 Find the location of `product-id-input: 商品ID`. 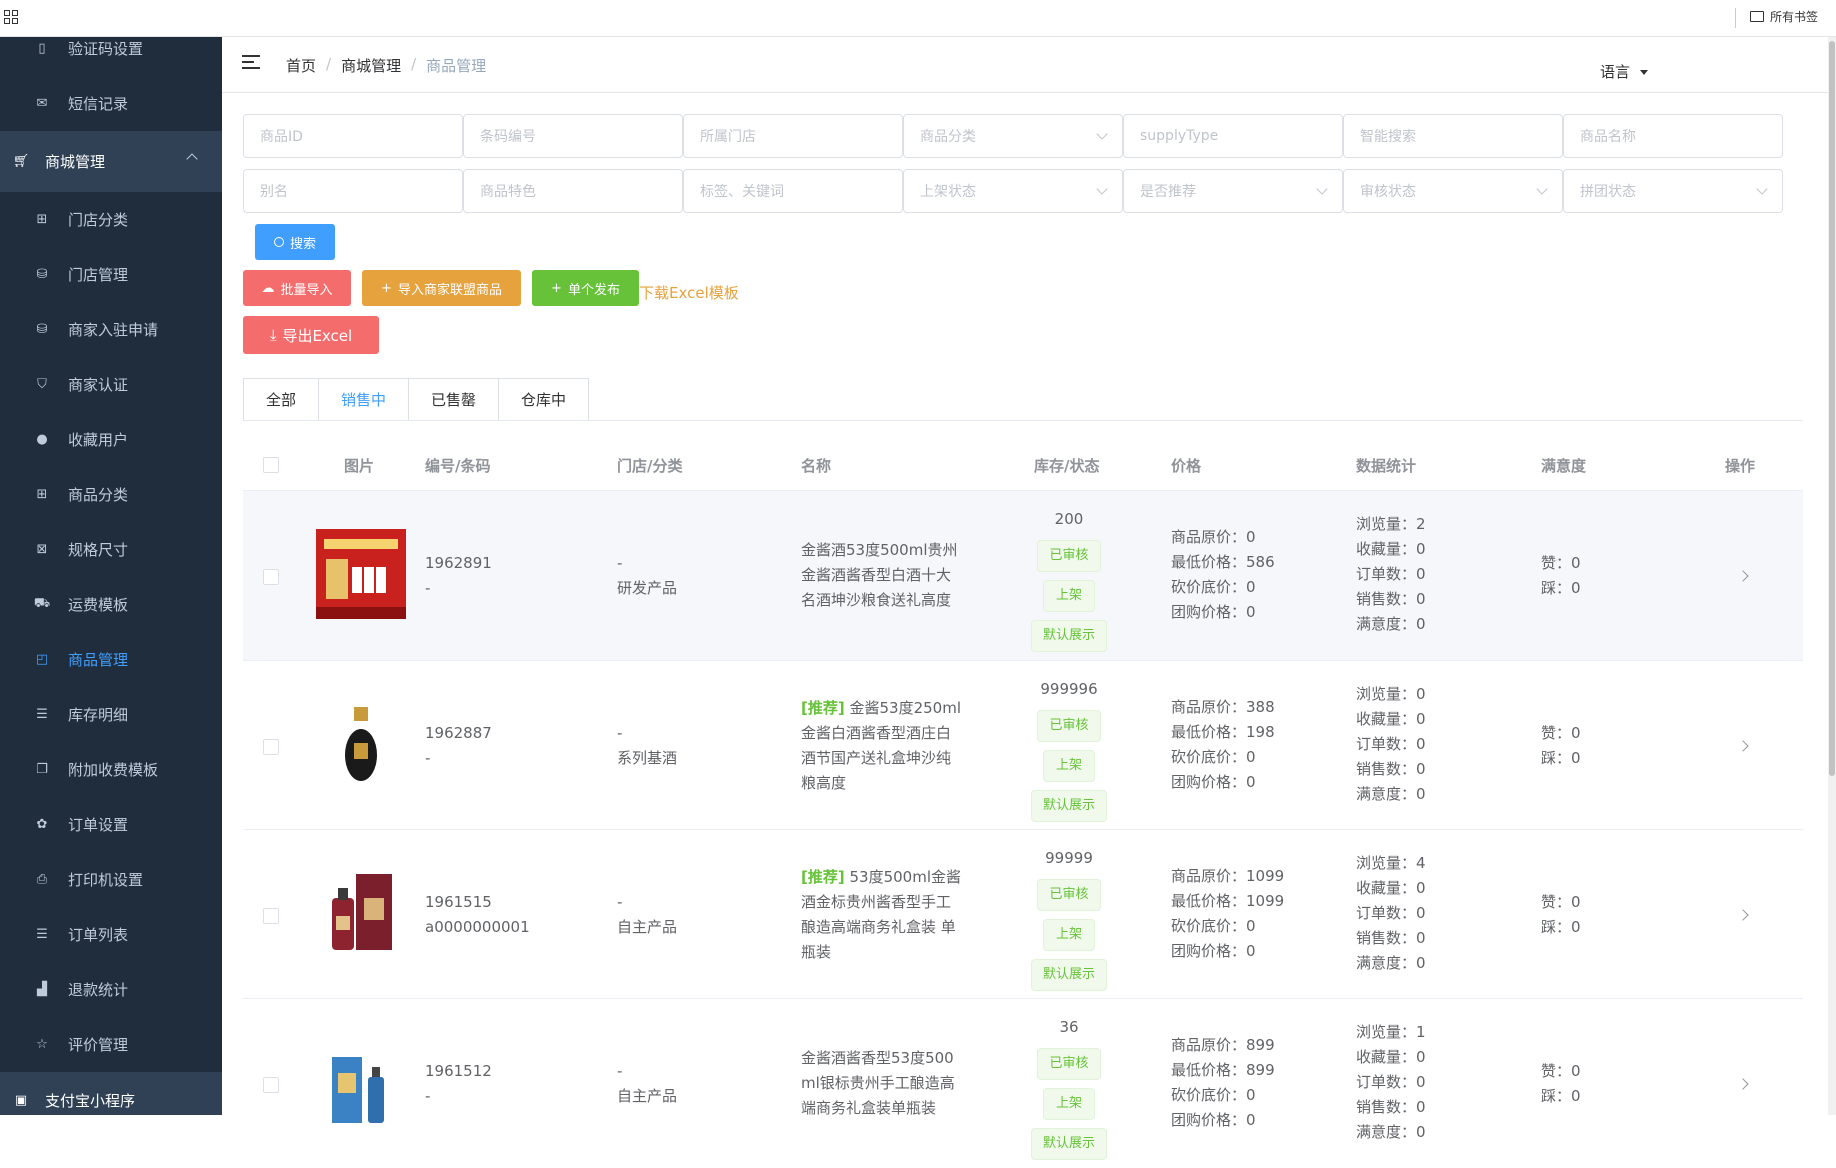

product-id-input: 商品ID is located at coordinates (353, 136).